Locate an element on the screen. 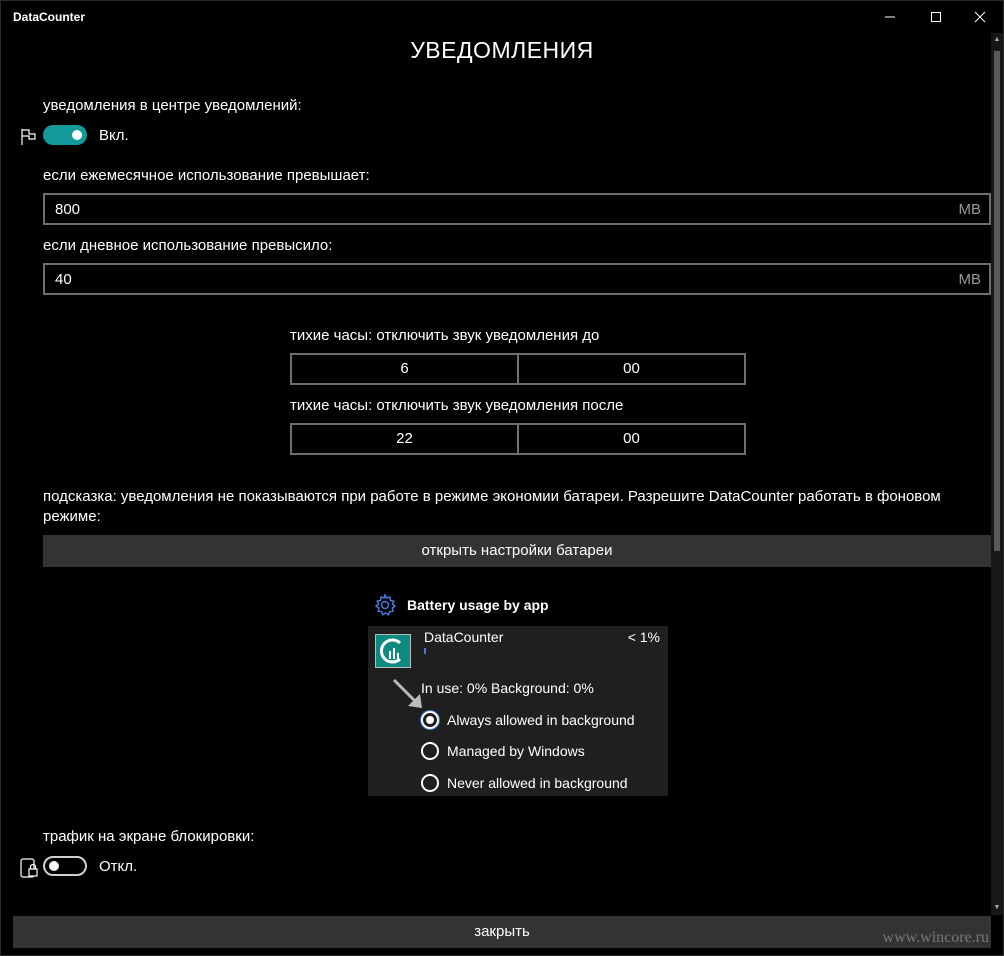 The height and width of the screenshot is (956, 1004). lockscreen-toggle-state: Откл. is located at coordinates (118, 866).